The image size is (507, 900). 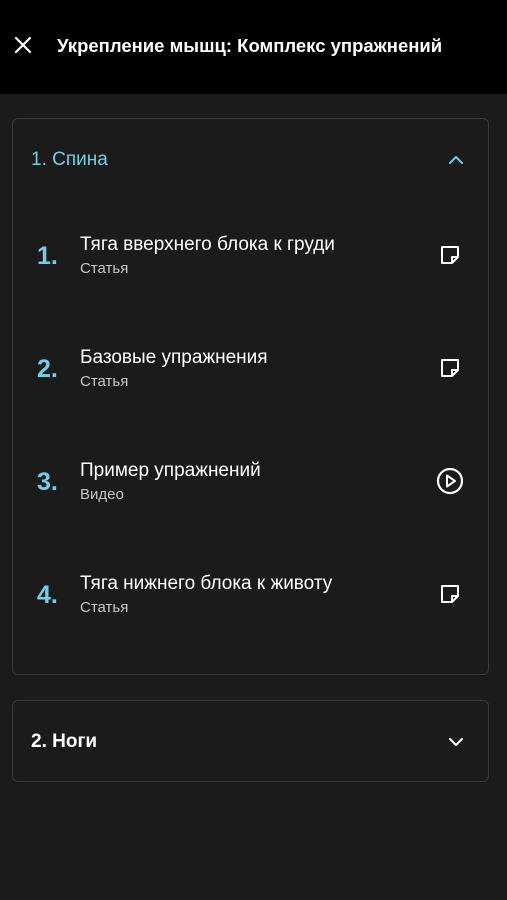 I want to click on section-header-back: 1. Спина, so click(x=250, y=161).